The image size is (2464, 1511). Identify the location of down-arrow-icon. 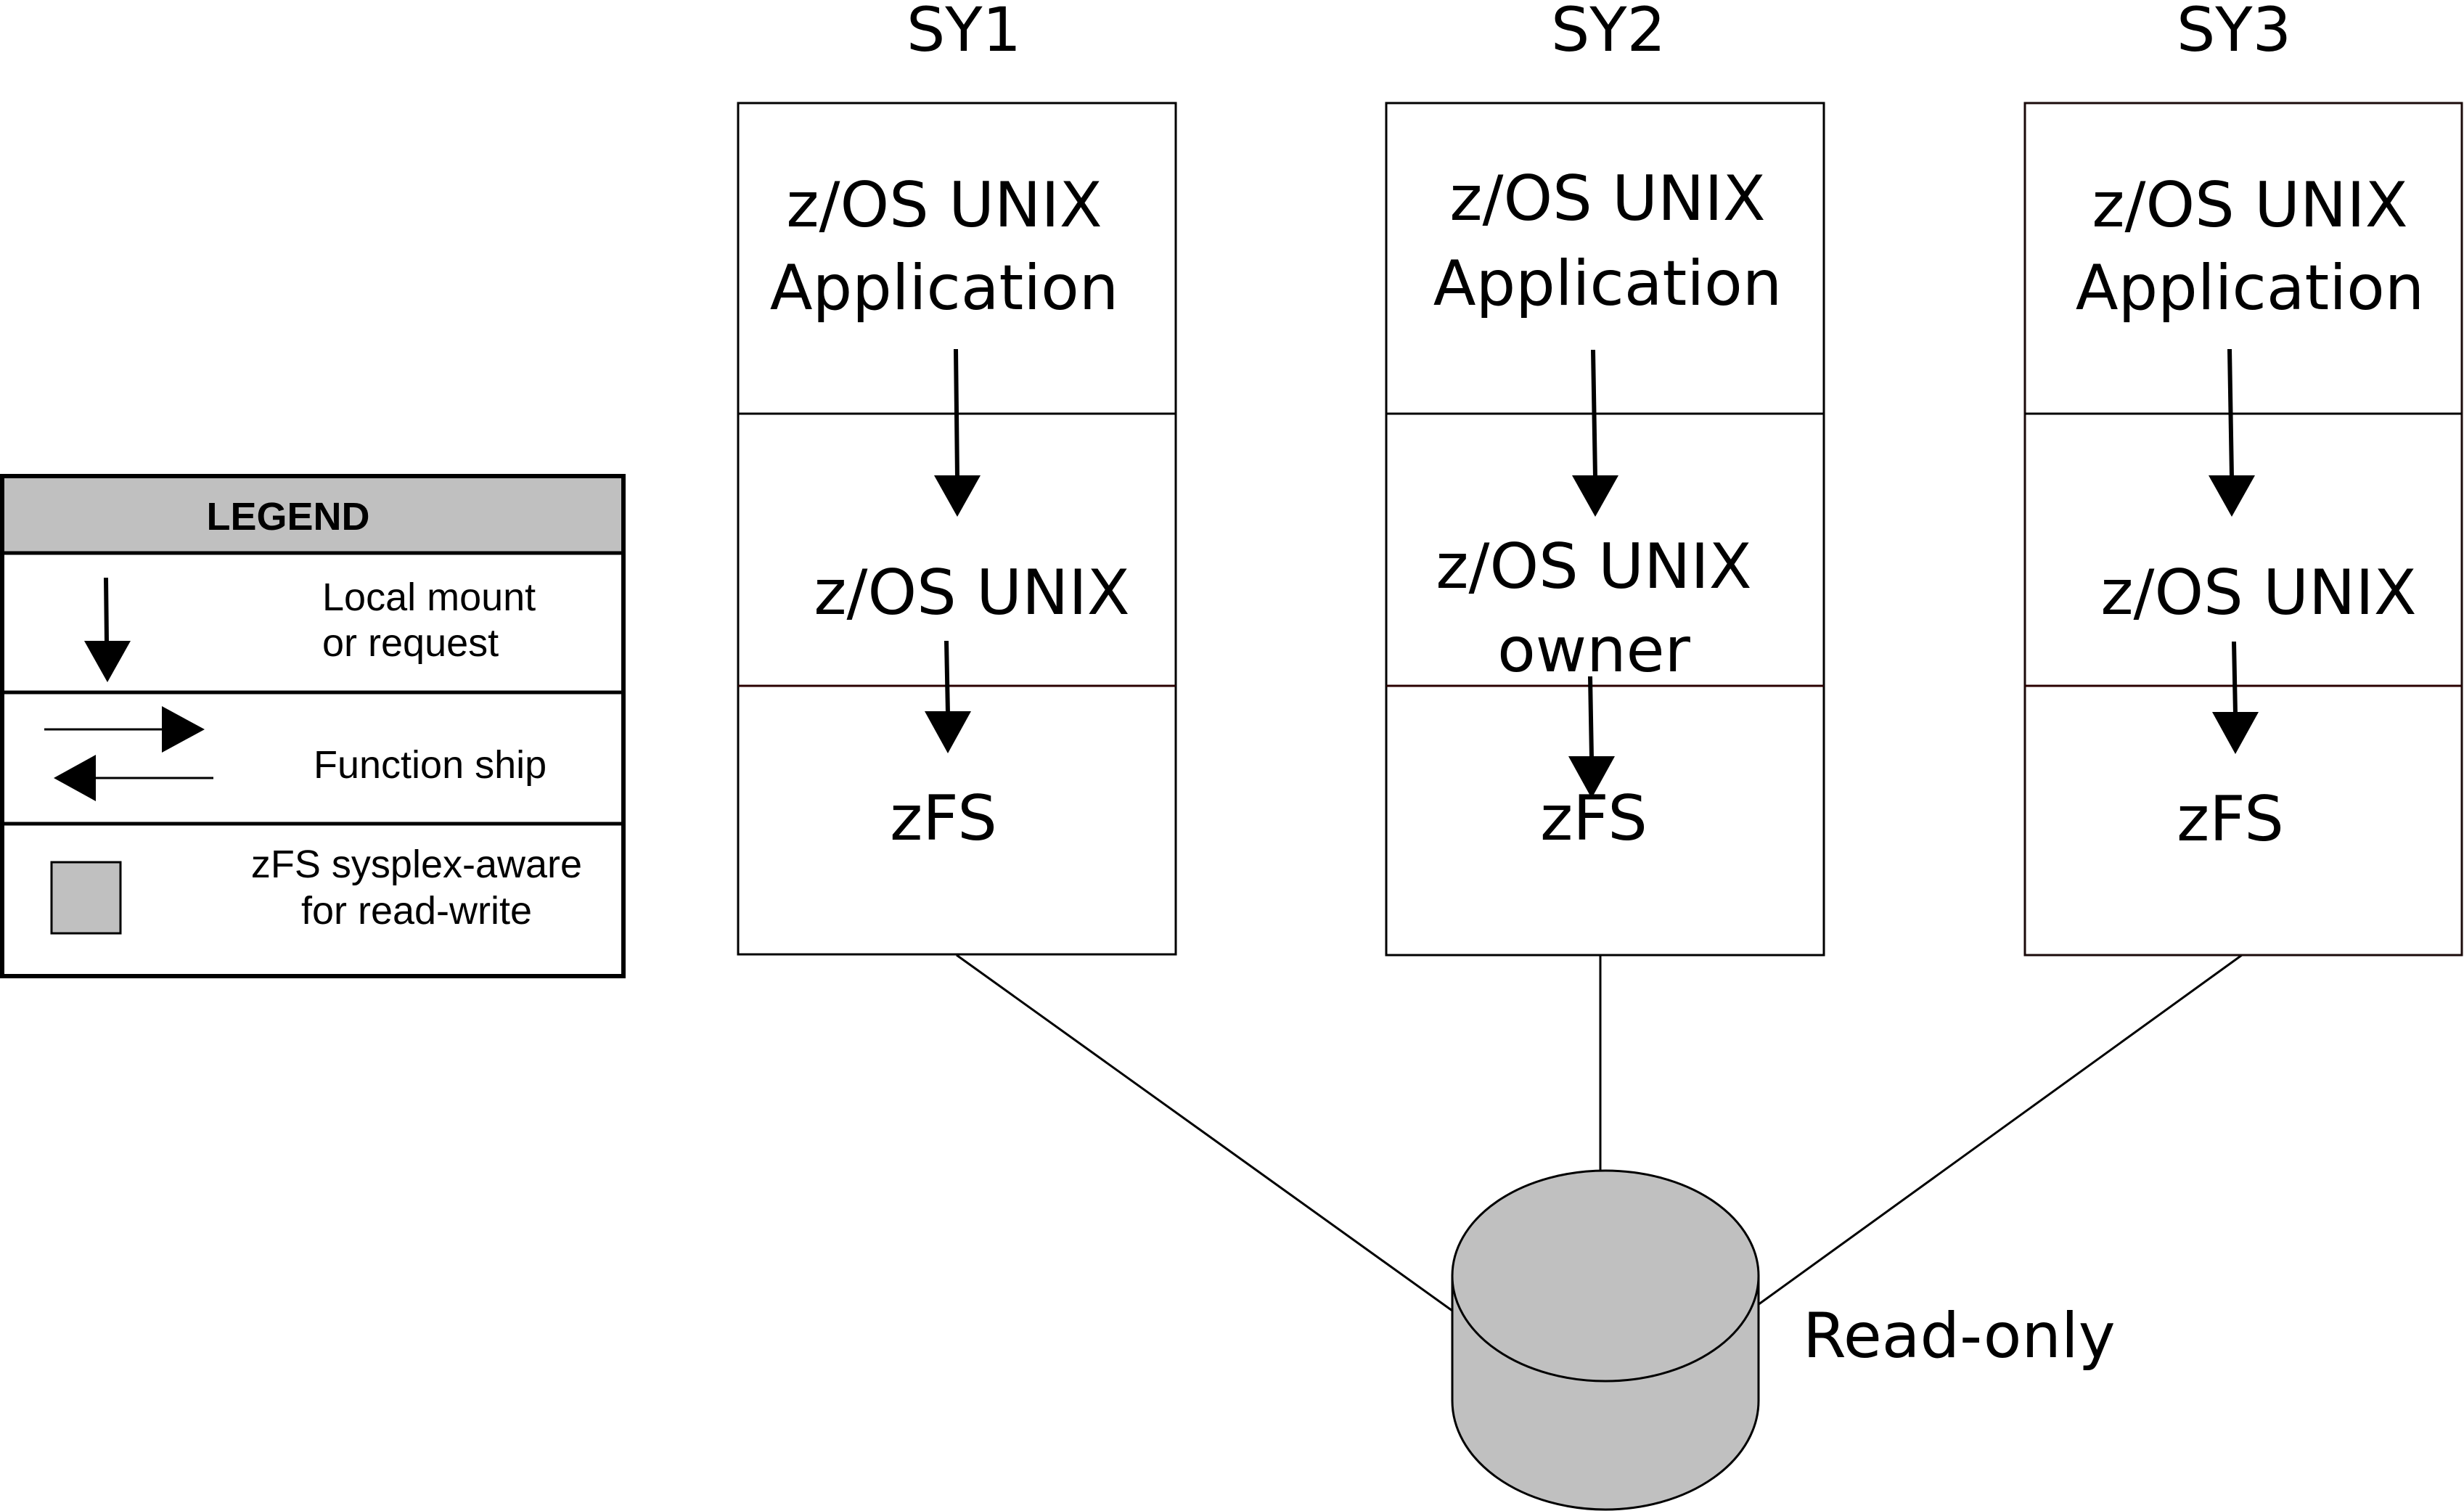
(108, 629).